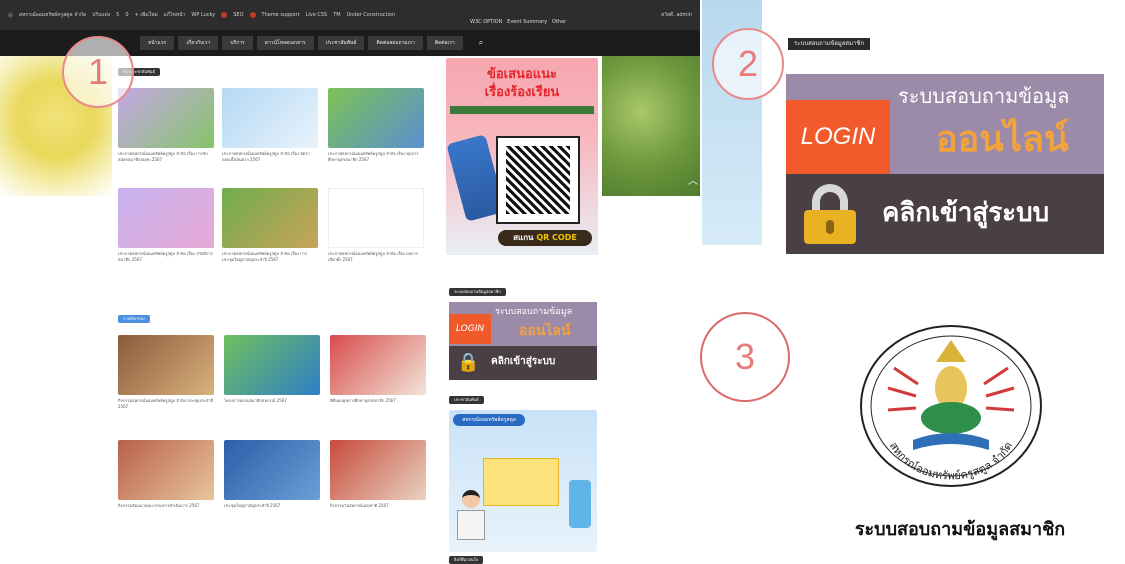 Image resolution: width=1125 pixels, height=564 pixels. I want to click on admin-bar-item: Under Construction, so click(371, 15).